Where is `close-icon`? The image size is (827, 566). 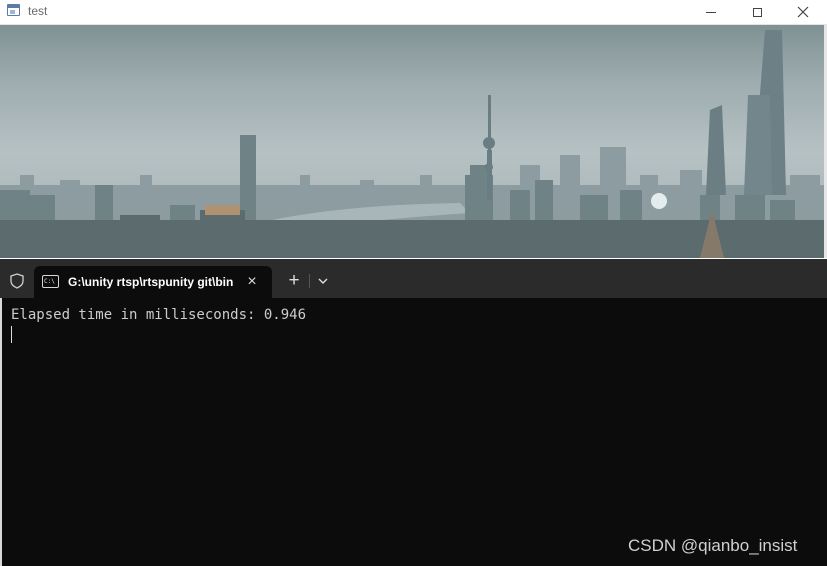
close-icon is located at coordinates (803, 12).